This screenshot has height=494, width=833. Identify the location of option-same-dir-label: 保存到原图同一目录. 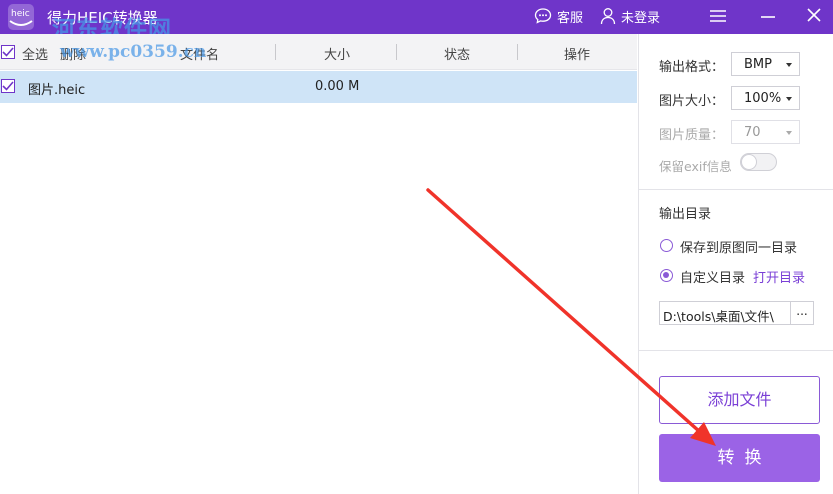
(738, 246).